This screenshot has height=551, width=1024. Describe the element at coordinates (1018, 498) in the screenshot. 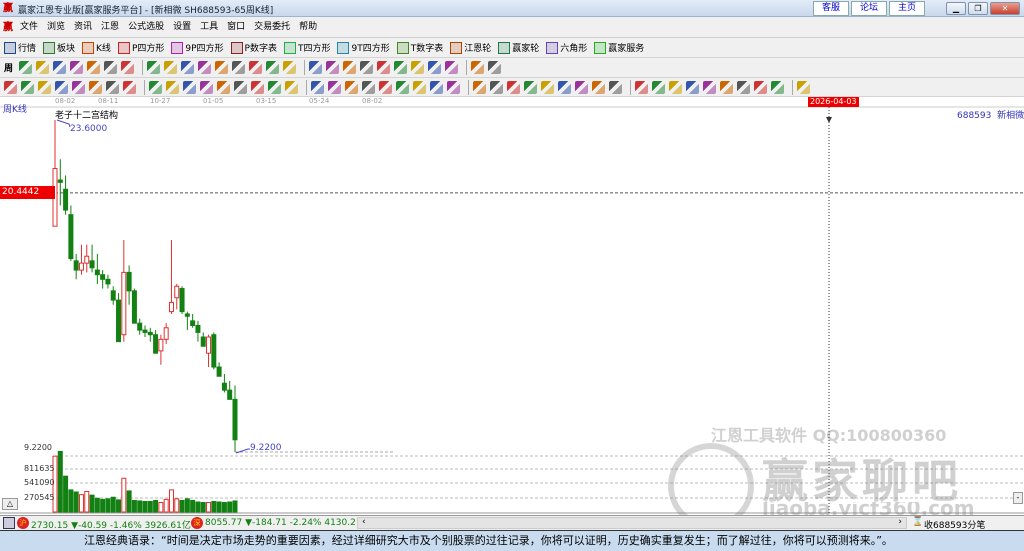

I see `panel-toggle-button: -` at that location.